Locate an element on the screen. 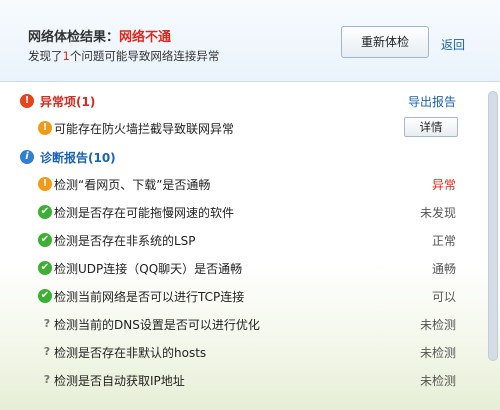 This screenshot has height=410, width=500. abnormal-item-label: 可能存在防火墙拦截导致联网异常 is located at coordinates (144, 129).